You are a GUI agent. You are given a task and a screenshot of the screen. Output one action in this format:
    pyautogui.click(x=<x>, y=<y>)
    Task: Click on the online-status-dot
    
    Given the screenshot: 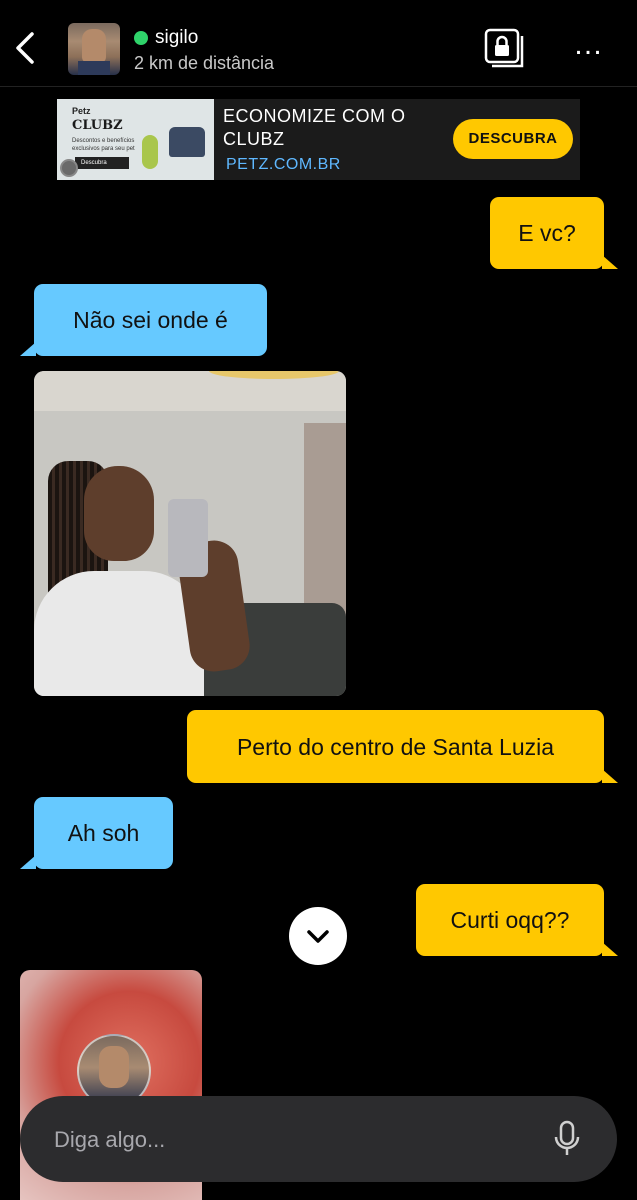 What is the action you would take?
    pyautogui.click(x=141, y=38)
    